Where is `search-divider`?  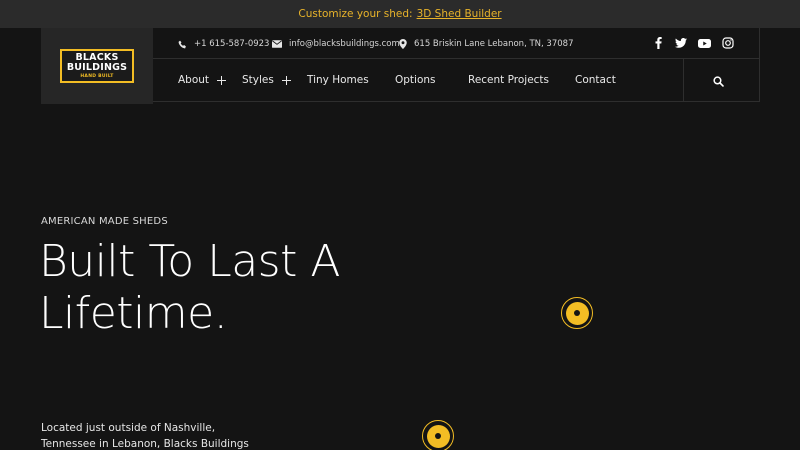
search-divider is located at coordinates (683, 80).